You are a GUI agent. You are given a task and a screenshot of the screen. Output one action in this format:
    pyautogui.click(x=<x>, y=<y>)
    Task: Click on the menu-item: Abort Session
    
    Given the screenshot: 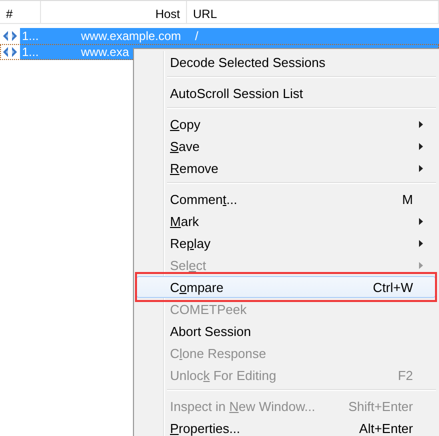 What is the action you would take?
    pyautogui.click(x=286, y=331)
    